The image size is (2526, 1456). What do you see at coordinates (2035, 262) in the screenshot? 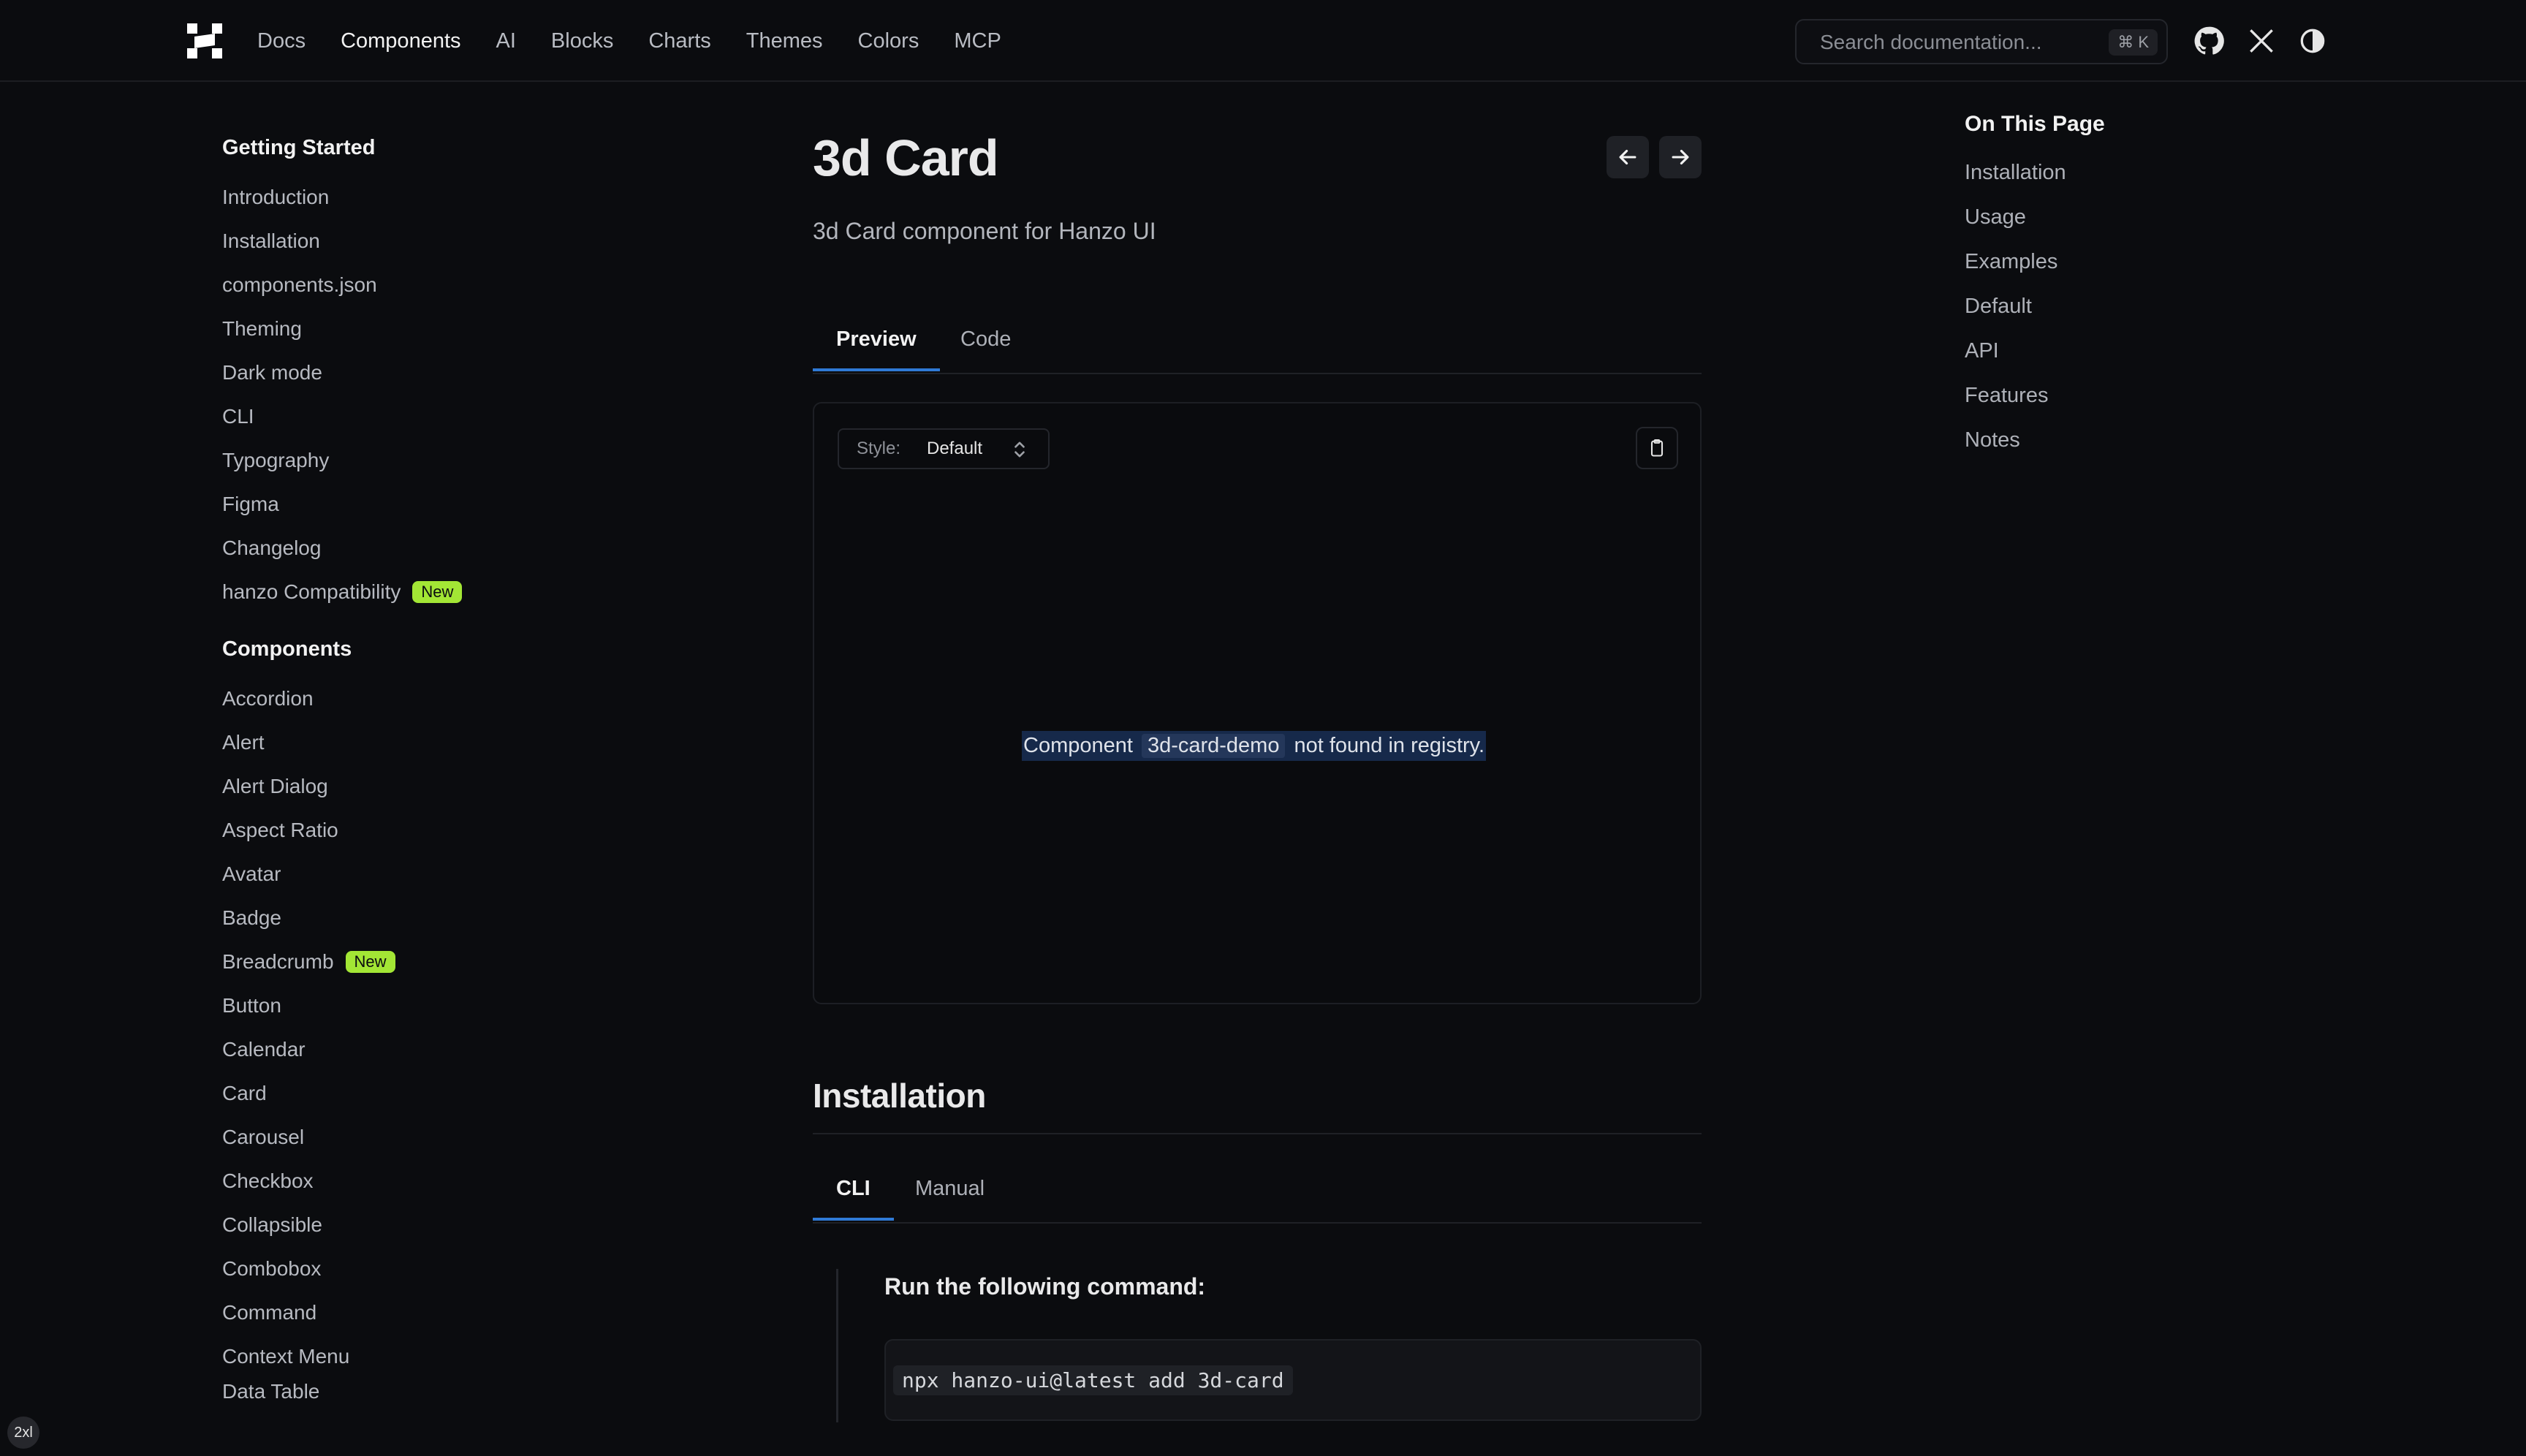
I see `toc-item-examples: Examples` at bounding box center [2035, 262].